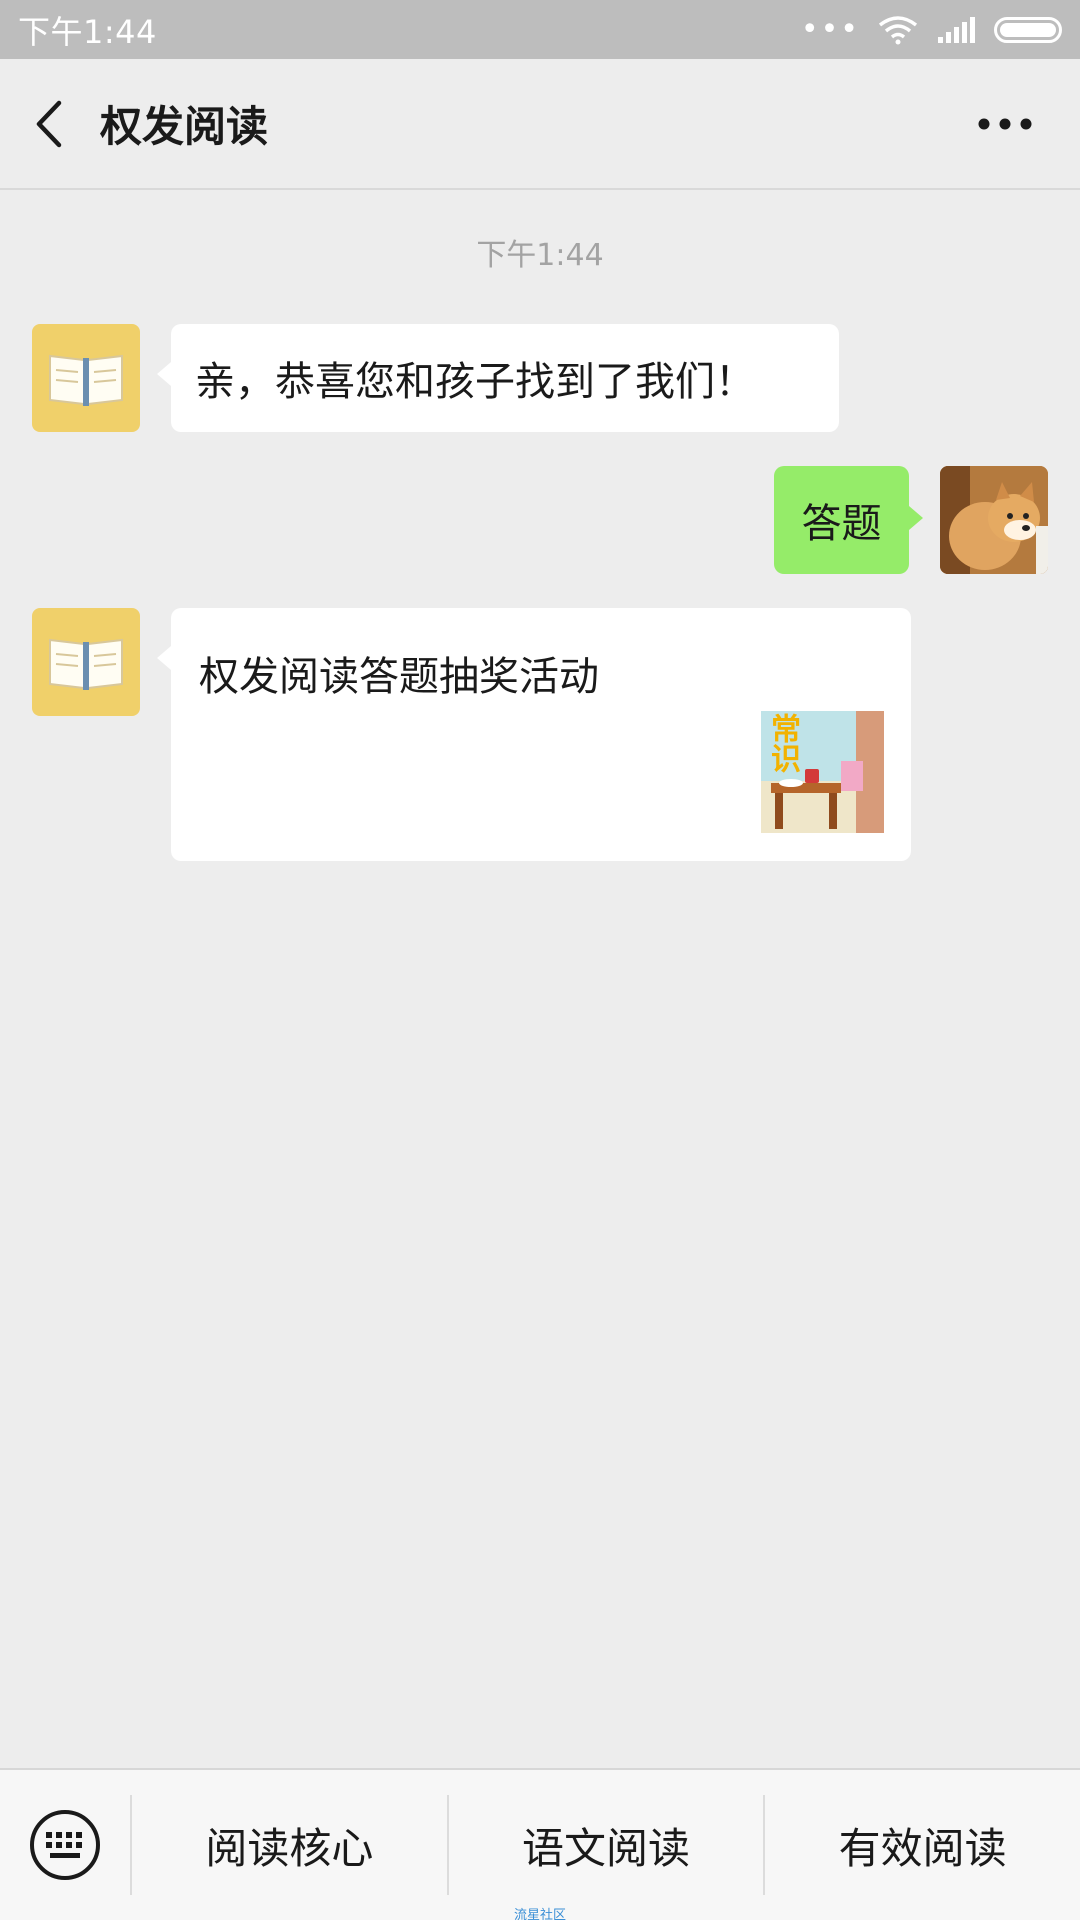  I want to click on message-timestamp: 下午1:44, so click(540, 255).